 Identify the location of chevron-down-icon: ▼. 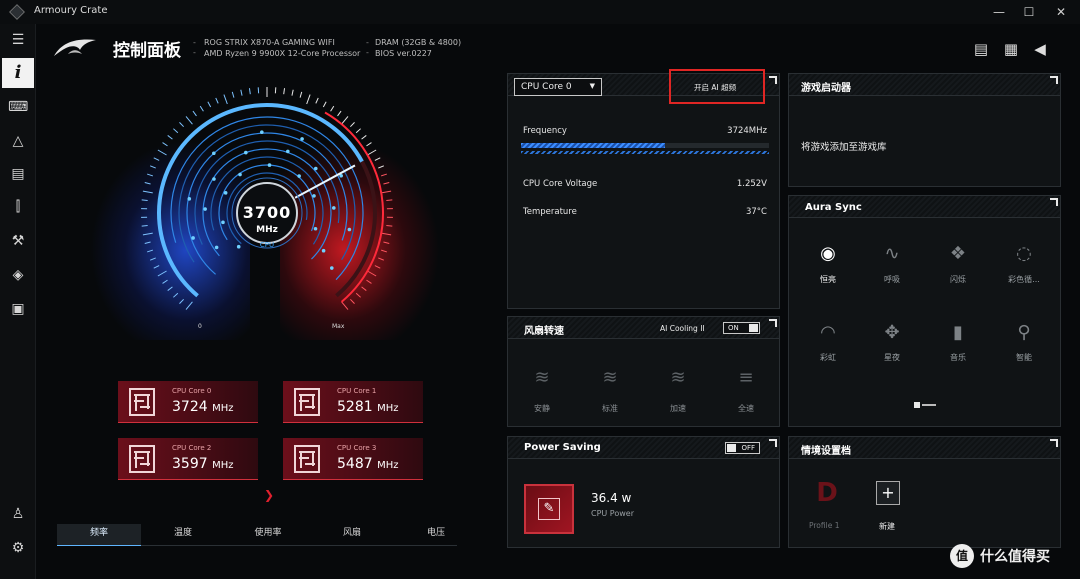
(592, 86).